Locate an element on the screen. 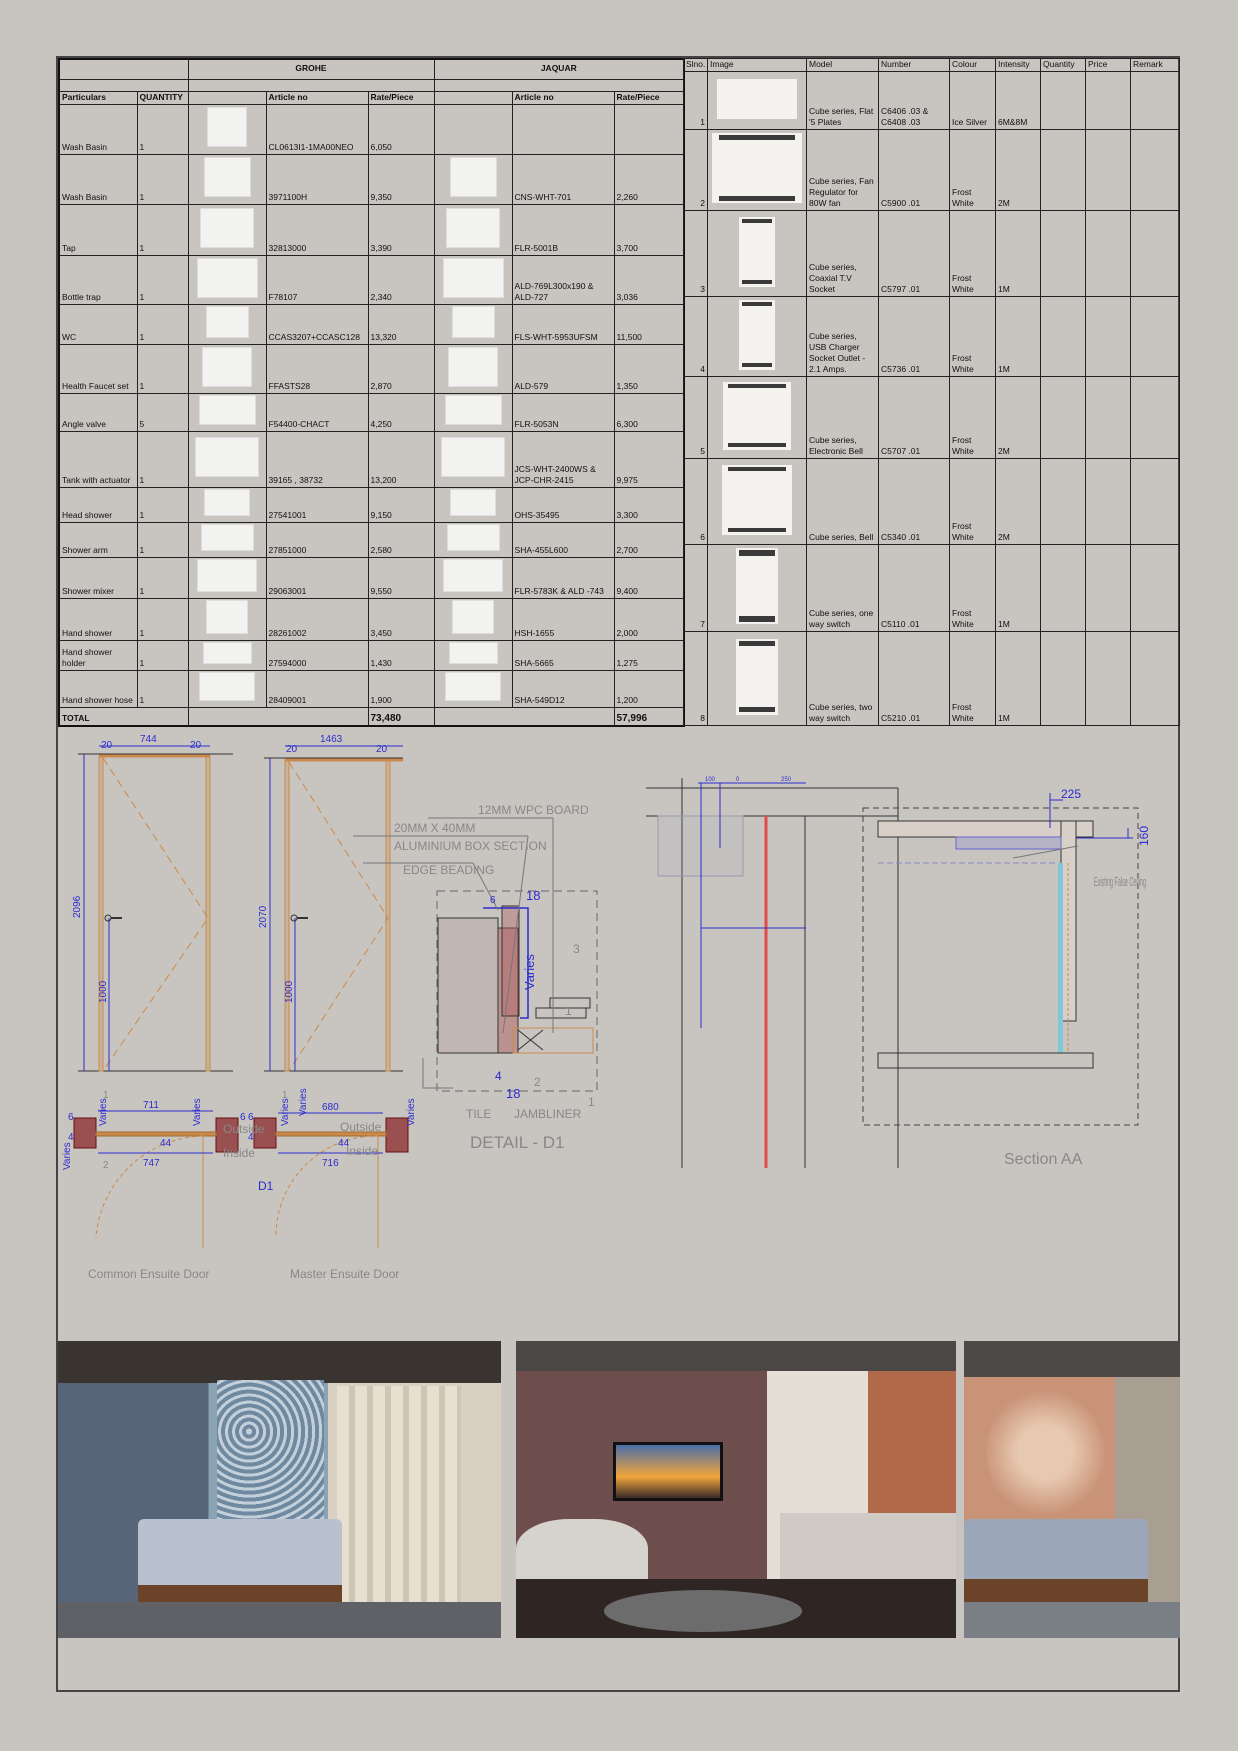 The image size is (1238, 1751). grohe-rate: 9,150 is located at coordinates (401, 504).